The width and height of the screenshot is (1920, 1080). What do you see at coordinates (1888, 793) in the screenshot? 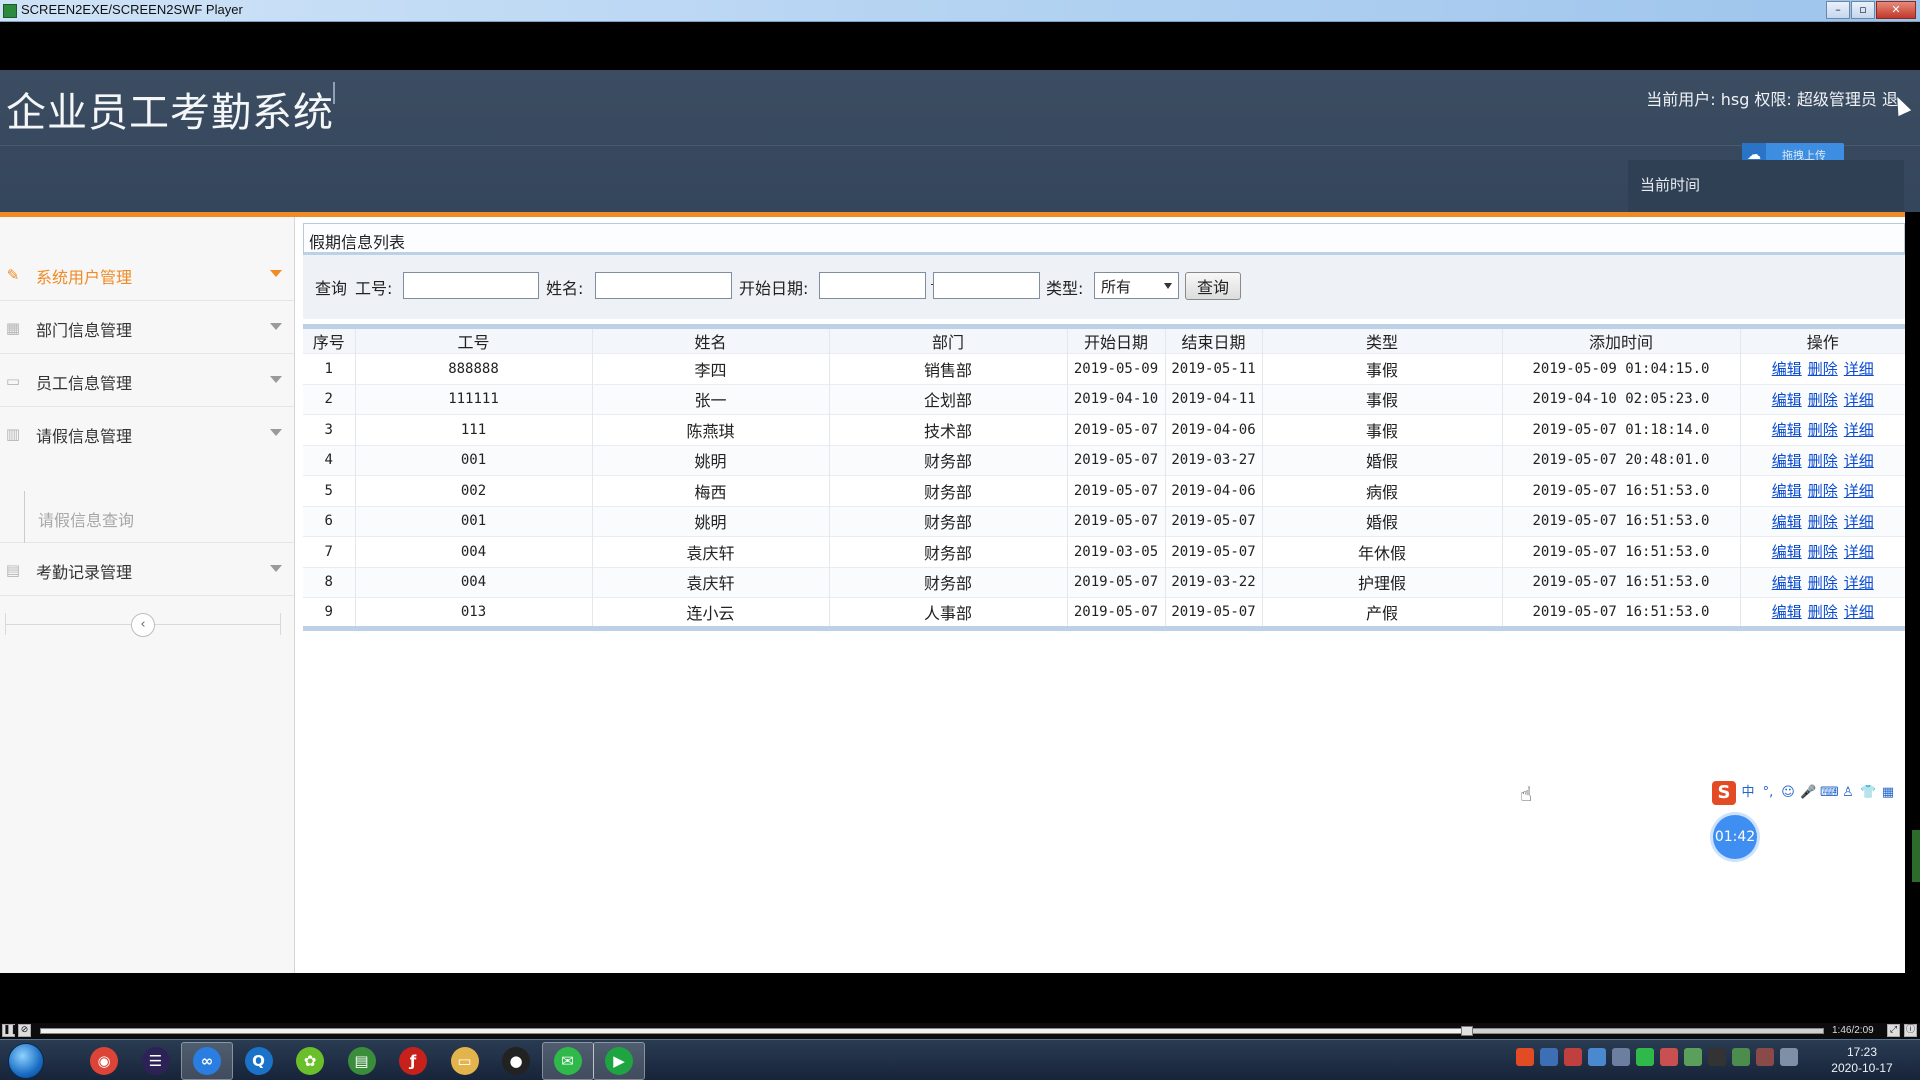
I see `toolbox-icon: ▦` at bounding box center [1888, 793].